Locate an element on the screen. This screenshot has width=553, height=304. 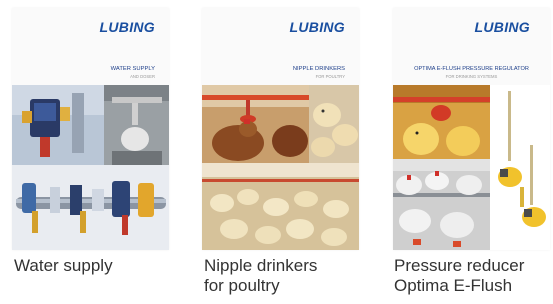
caption-line: Pressure reducer is located at coordinates (459, 265).